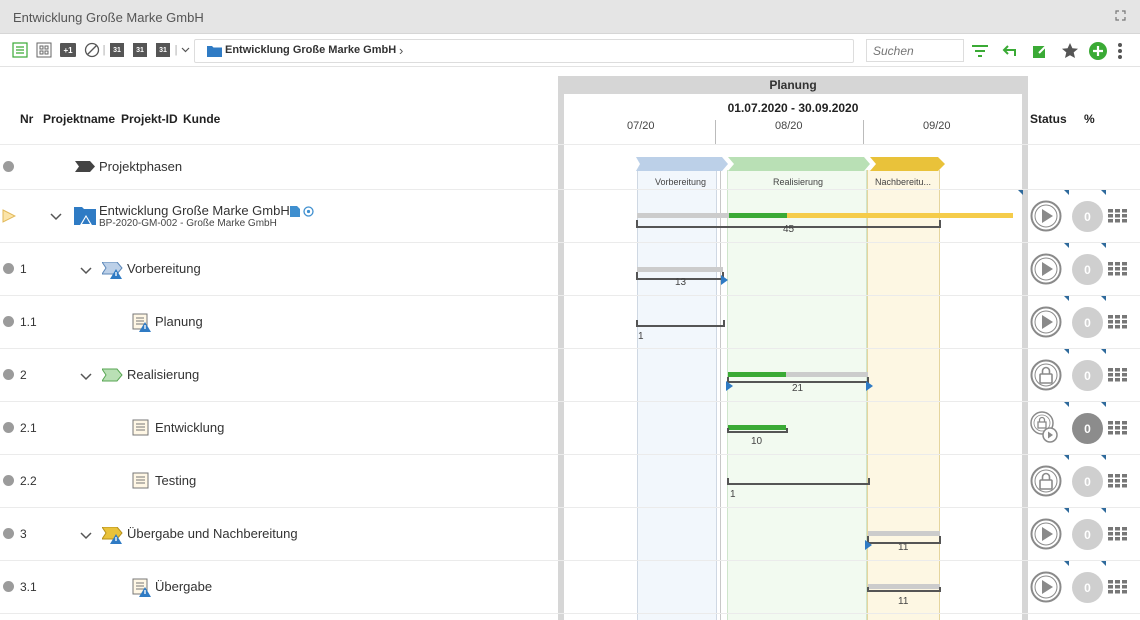 Image resolution: width=1140 pixels, height=620 pixels. Describe the element at coordinates (44, 50) in the screenshot. I see `tile-view-icon` at that location.